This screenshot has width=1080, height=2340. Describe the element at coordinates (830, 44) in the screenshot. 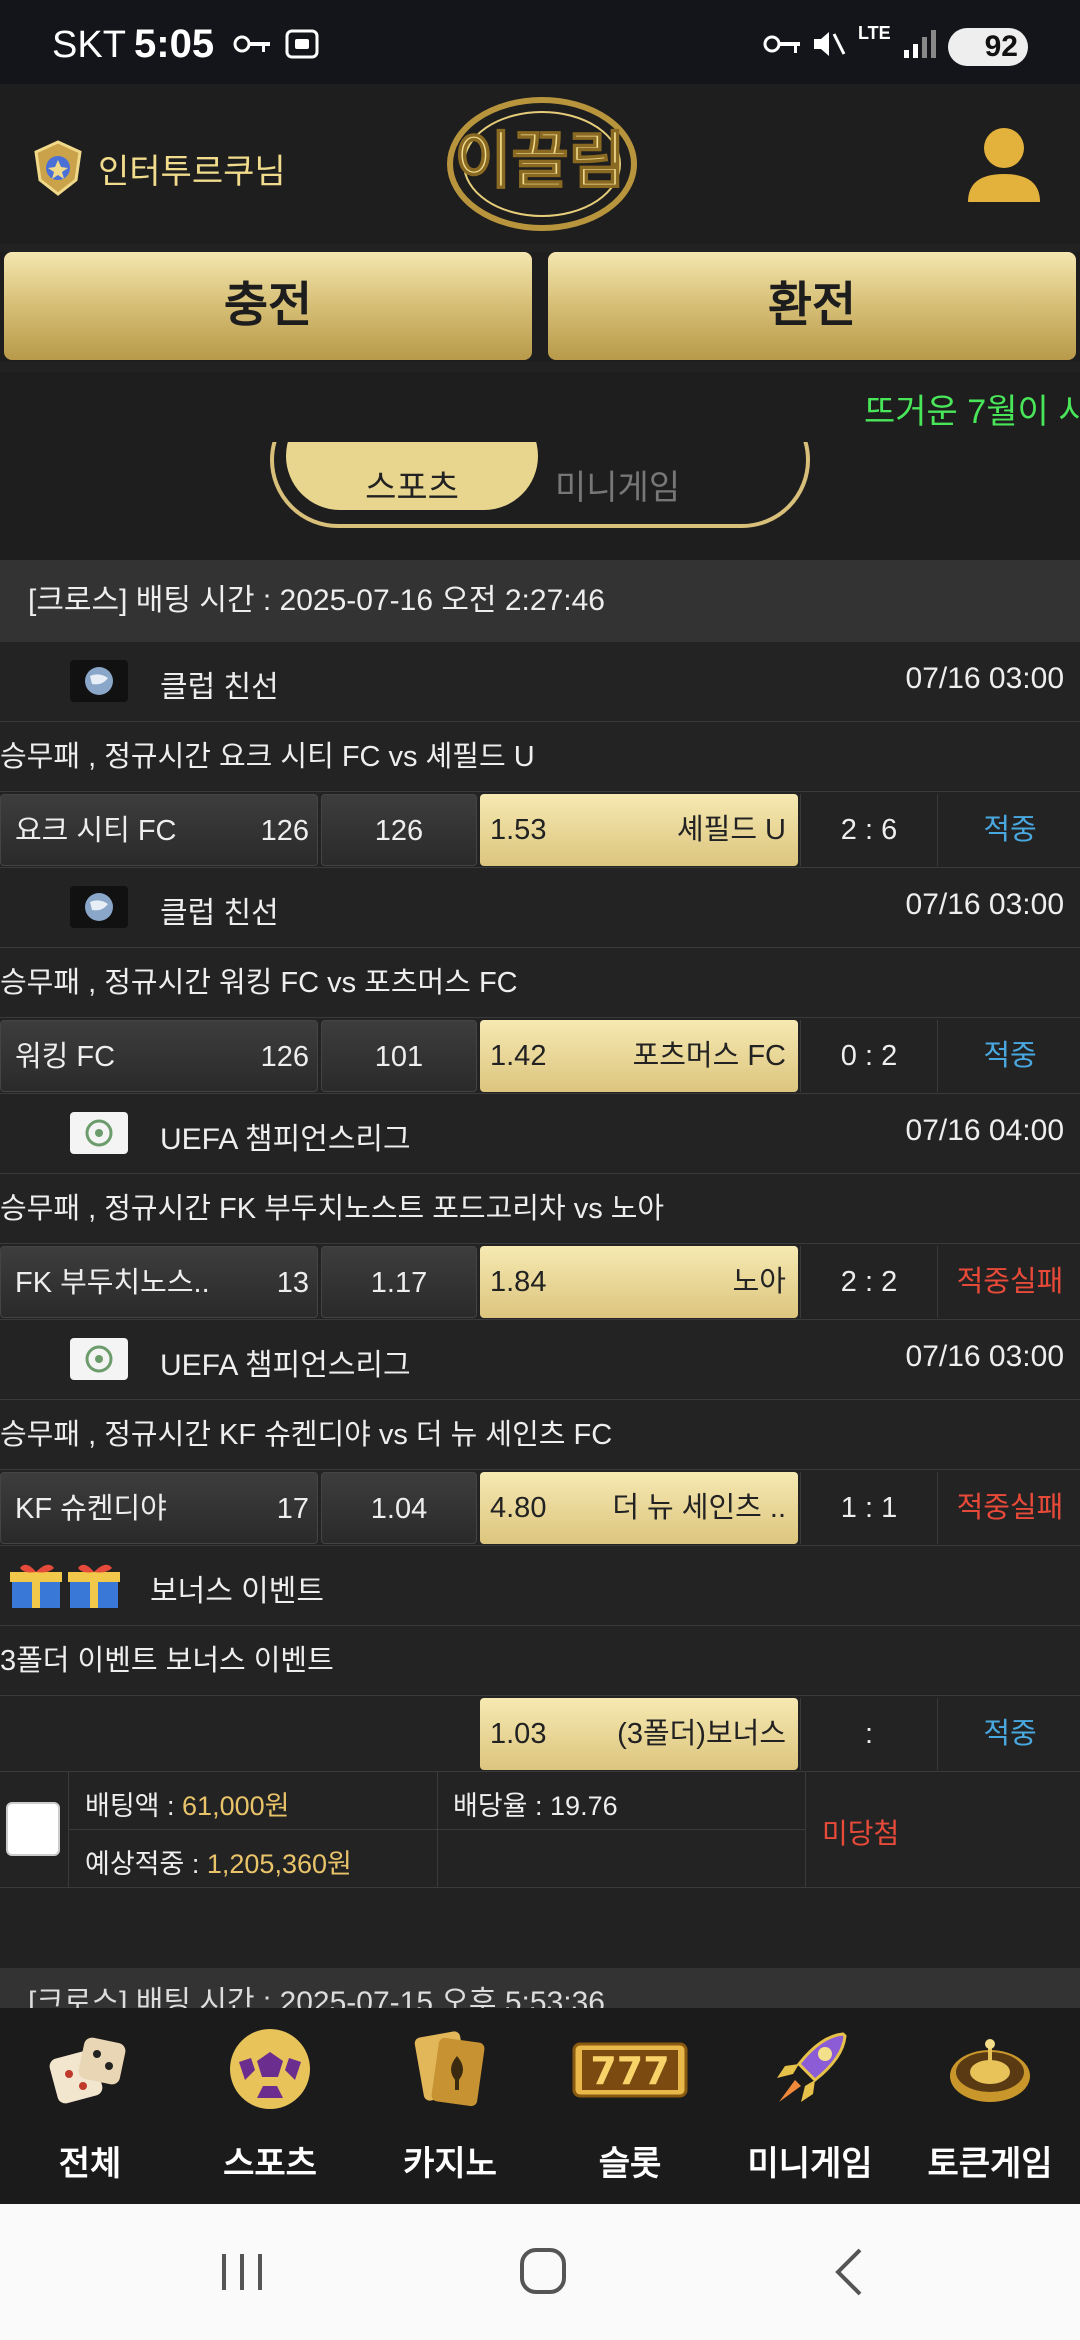

I see `mute-icon` at that location.